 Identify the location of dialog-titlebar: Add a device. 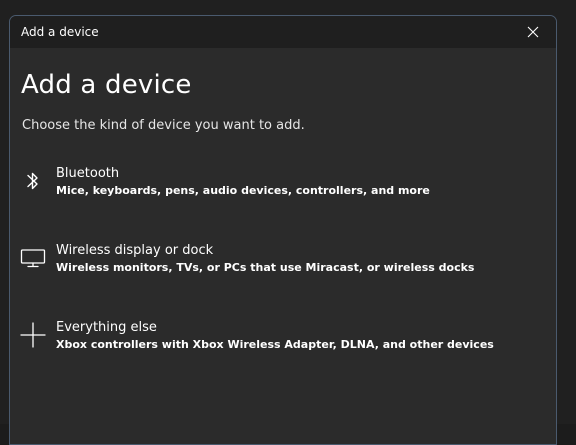
(283, 32).